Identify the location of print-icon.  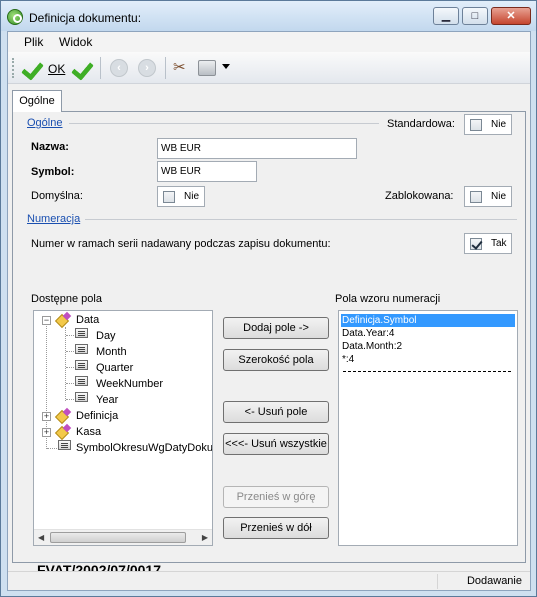
(207, 68).